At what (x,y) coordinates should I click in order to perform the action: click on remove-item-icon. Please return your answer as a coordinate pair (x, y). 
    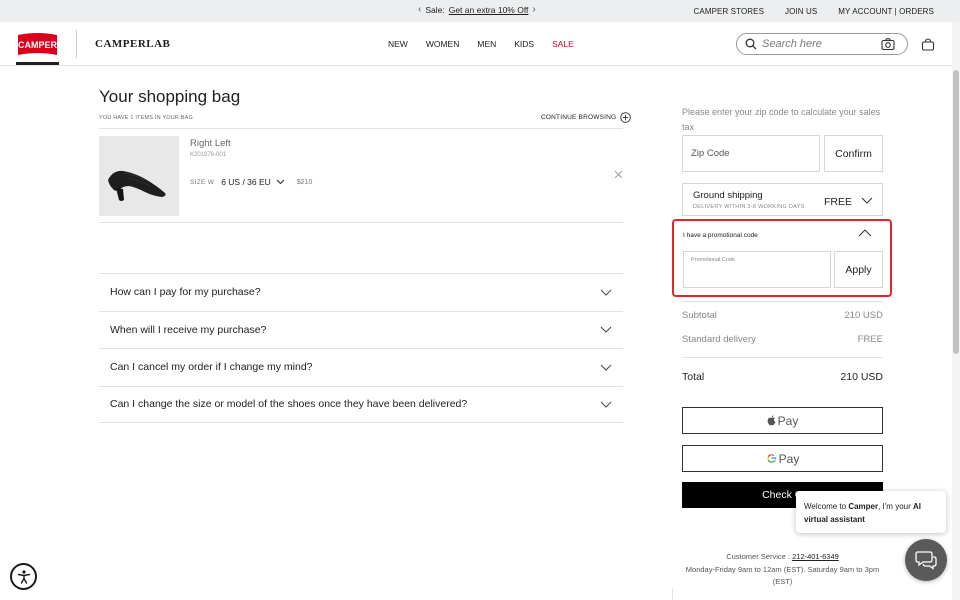
    Looking at the image, I should click on (618, 174).